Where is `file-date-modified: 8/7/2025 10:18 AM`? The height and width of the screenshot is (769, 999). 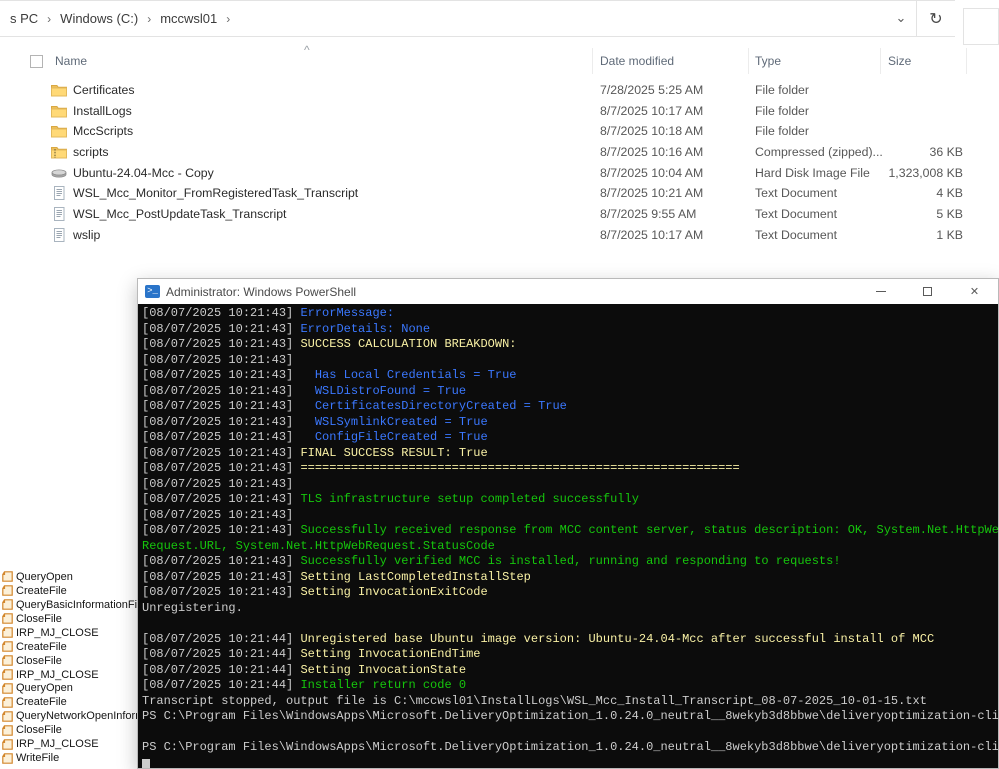
file-date-modified: 8/7/2025 10:18 AM is located at coordinates (652, 131).